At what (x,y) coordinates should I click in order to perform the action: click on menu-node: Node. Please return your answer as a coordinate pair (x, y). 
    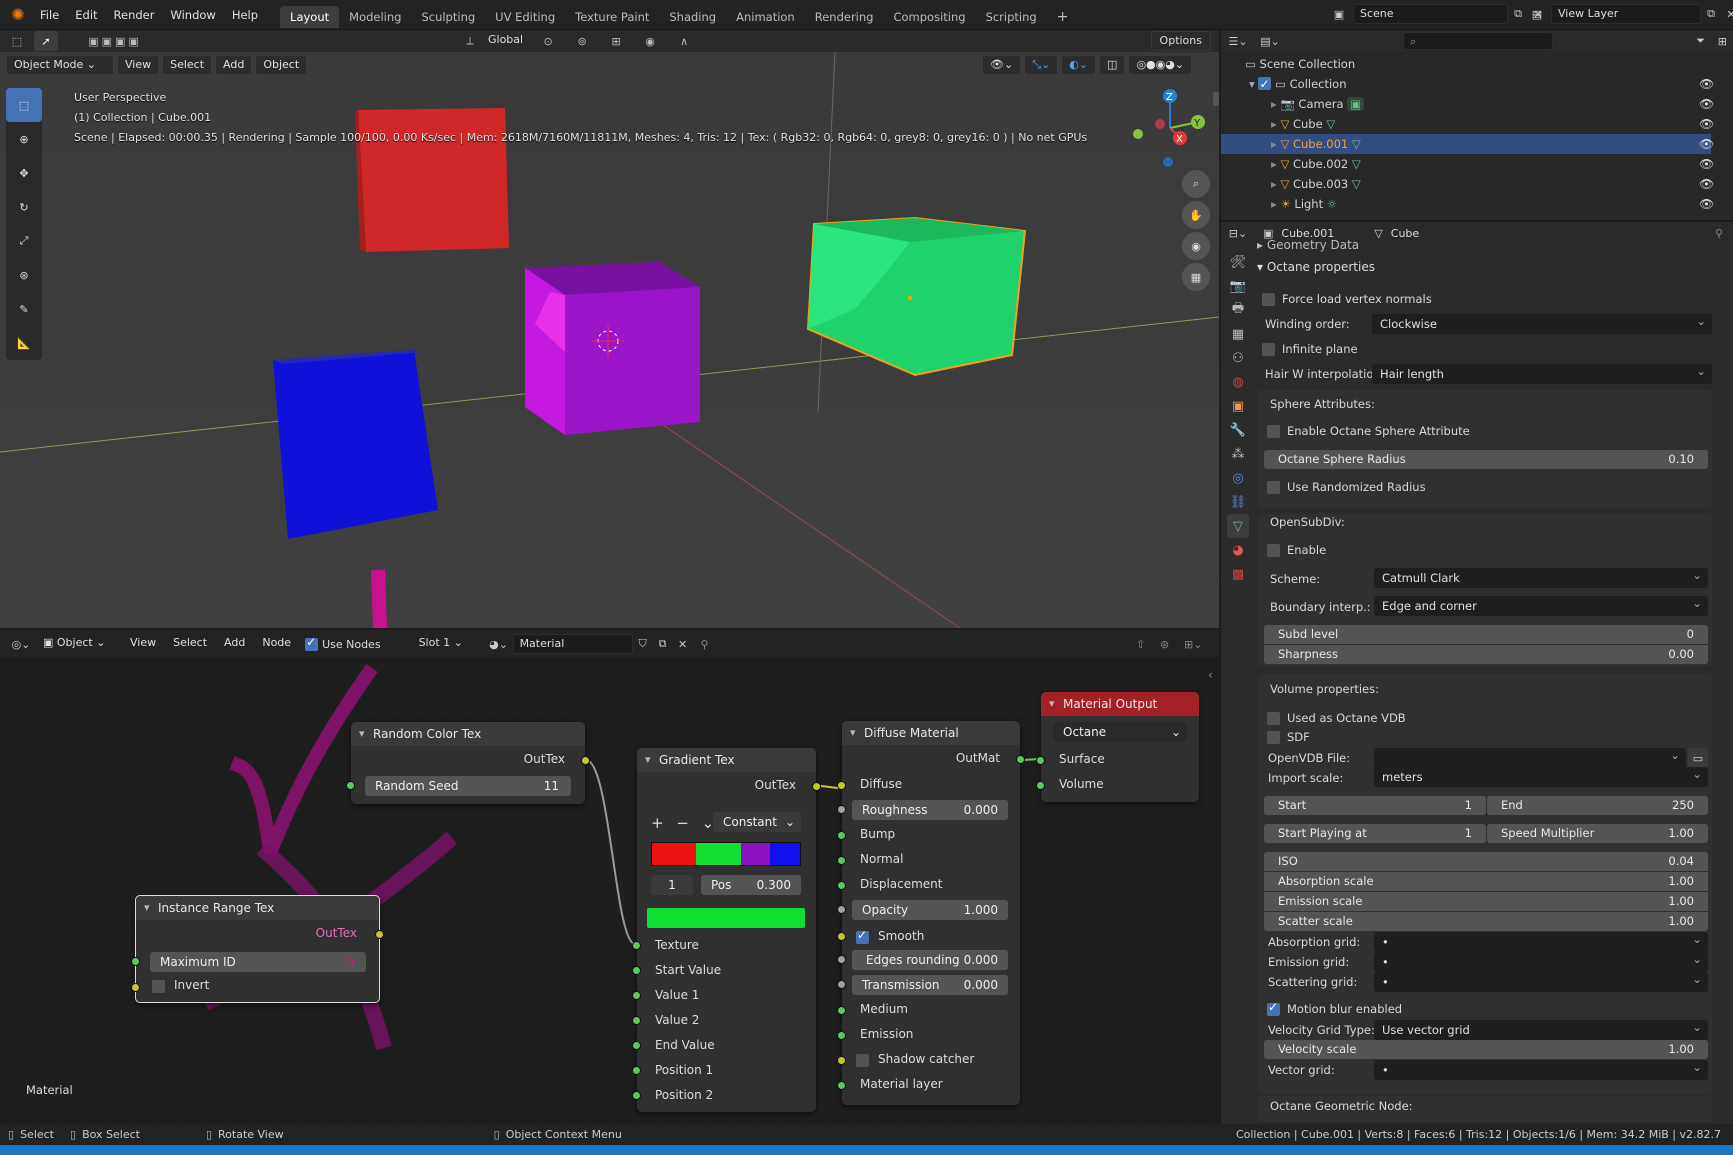
    Looking at the image, I should click on (276, 644).